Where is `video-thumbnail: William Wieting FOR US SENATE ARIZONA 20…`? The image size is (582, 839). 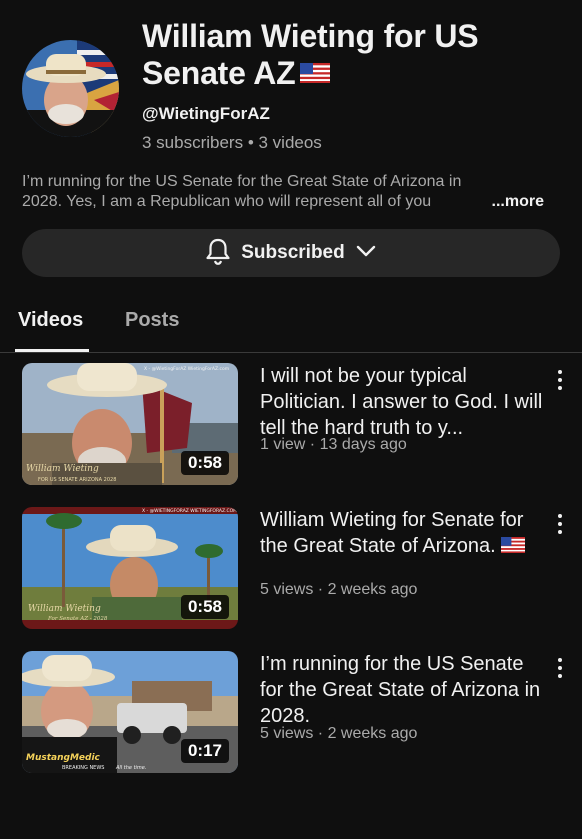
video-thumbnail: William Wieting FOR US SENATE ARIZONA 20… is located at coordinates (130, 424).